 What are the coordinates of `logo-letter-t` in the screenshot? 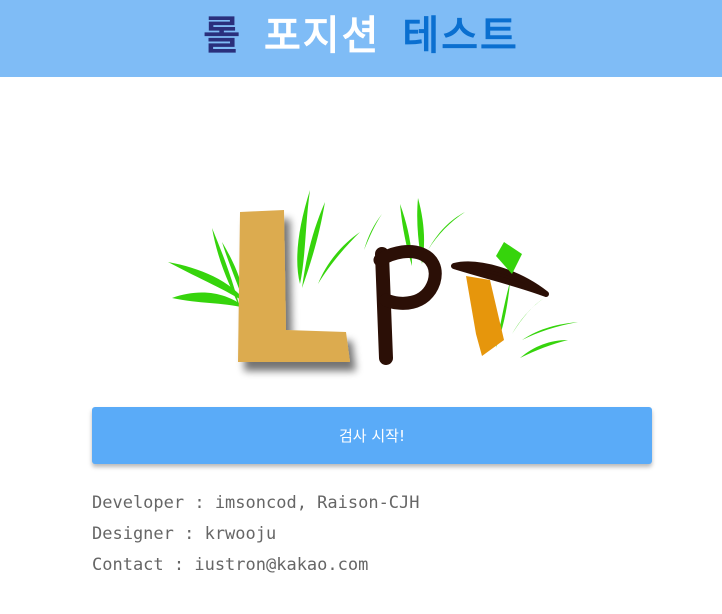 It's located at (500, 299).